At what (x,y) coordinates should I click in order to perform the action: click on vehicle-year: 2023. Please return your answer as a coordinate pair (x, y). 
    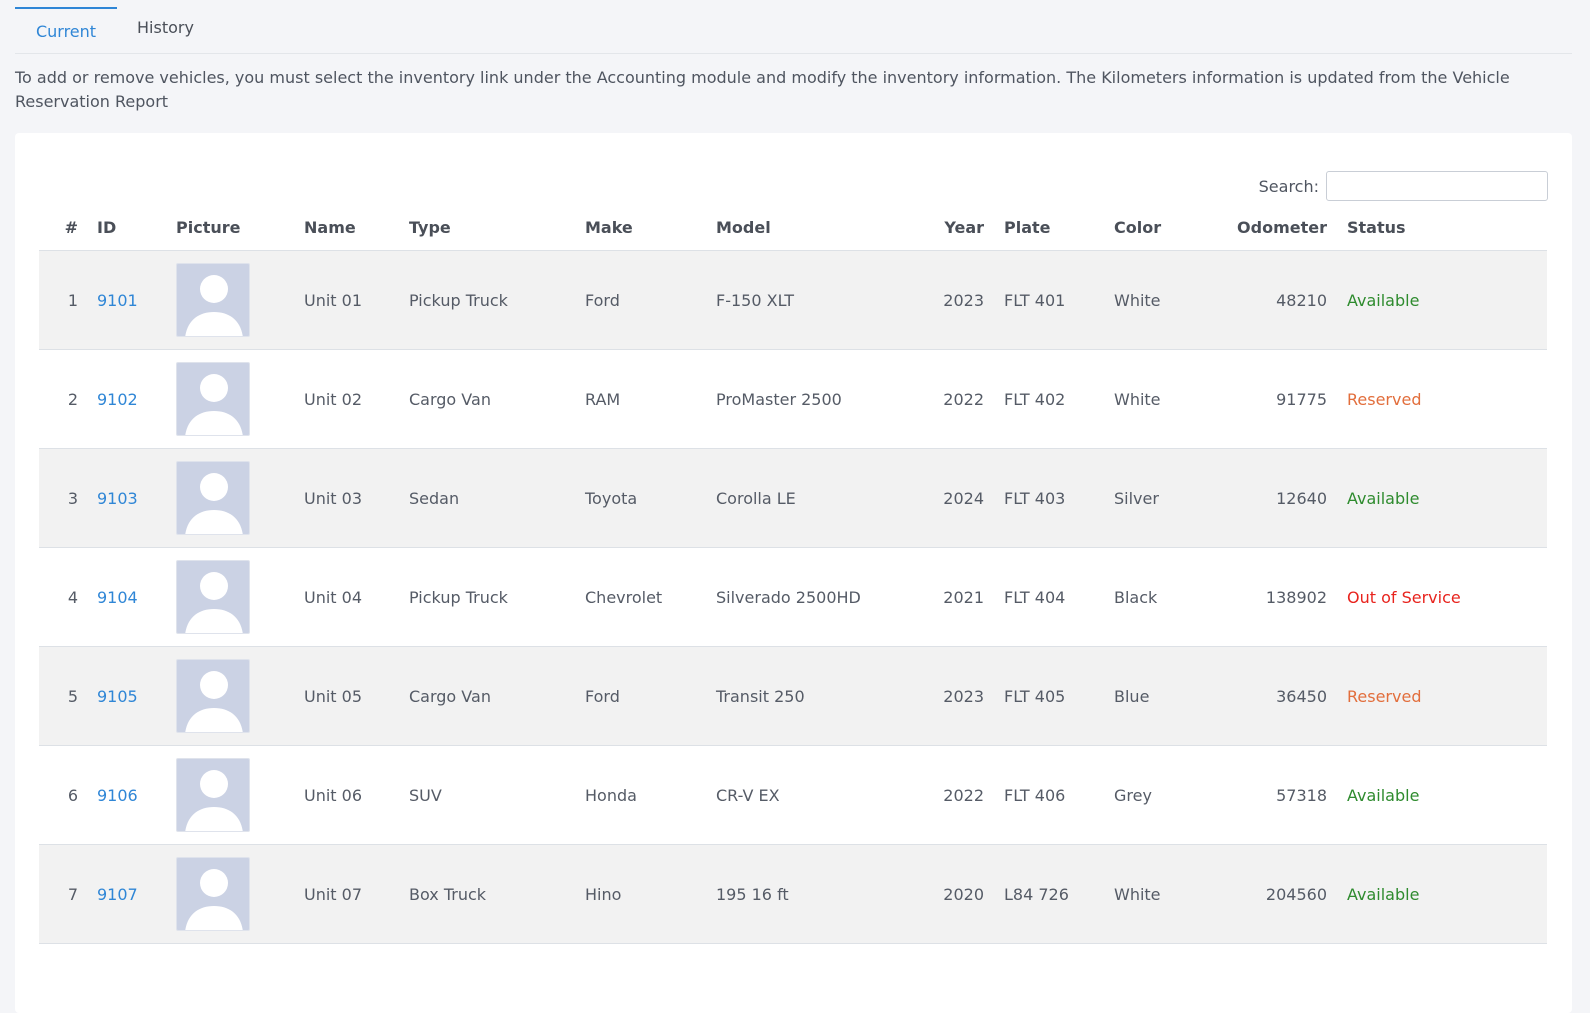
    Looking at the image, I should click on (952, 696).